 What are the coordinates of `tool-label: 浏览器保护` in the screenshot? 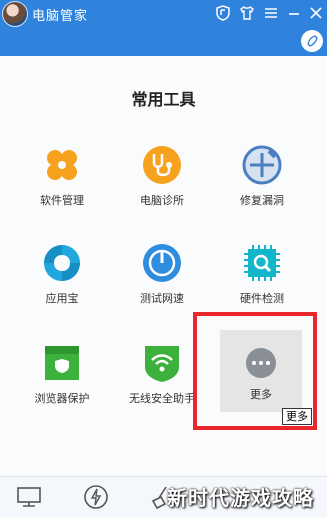 It's located at (62, 398).